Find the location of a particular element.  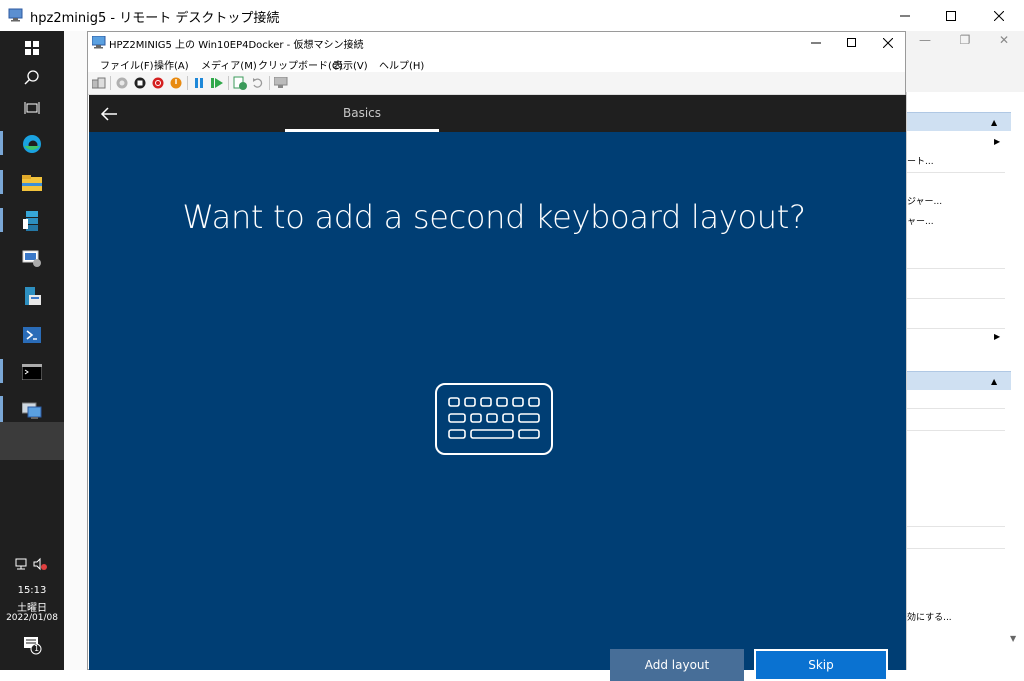

rdp-window-title: hpz2minig5 - リモート デスクトップ接続 is located at coordinates (155, 18).